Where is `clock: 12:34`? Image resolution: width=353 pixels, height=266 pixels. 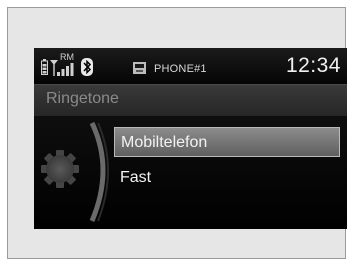 clock: 12:34 is located at coordinates (313, 65).